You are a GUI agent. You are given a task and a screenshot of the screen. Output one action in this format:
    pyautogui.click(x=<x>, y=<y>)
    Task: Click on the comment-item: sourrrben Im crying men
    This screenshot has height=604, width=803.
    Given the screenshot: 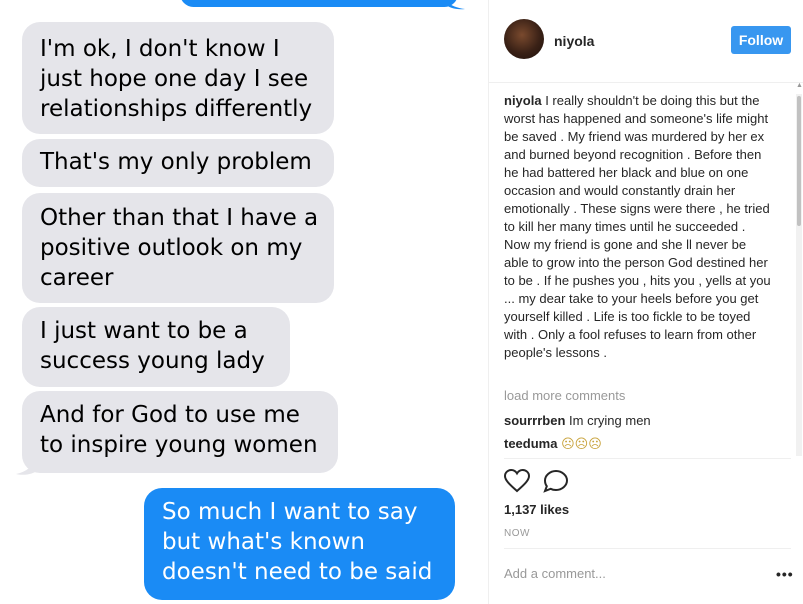 What is the action you would take?
    pyautogui.click(x=577, y=420)
    